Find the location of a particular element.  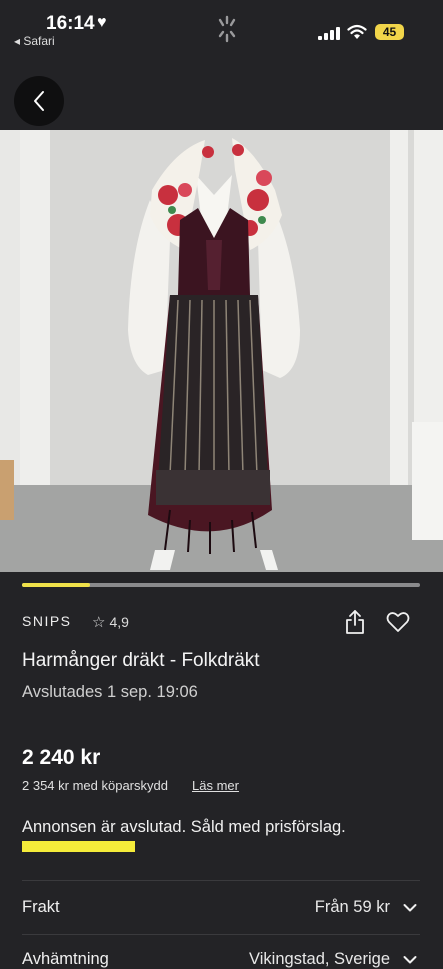

shipping-label: Frakt is located at coordinates (41, 907).